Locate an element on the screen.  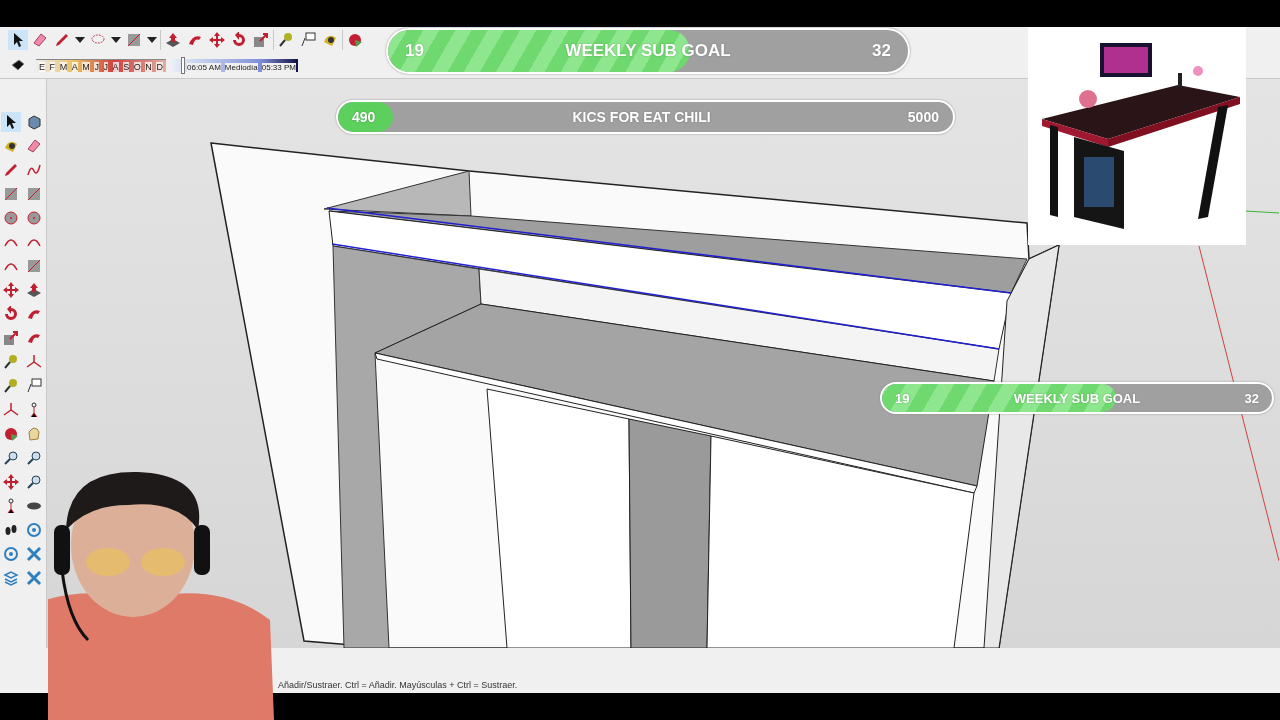
month-tick: S is located at coordinates (126, 66).